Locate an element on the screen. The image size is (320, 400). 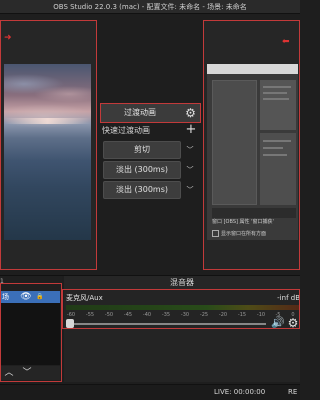
show-window-checkbox: 显示窗口在所有方面 is located at coordinates (257, 234).